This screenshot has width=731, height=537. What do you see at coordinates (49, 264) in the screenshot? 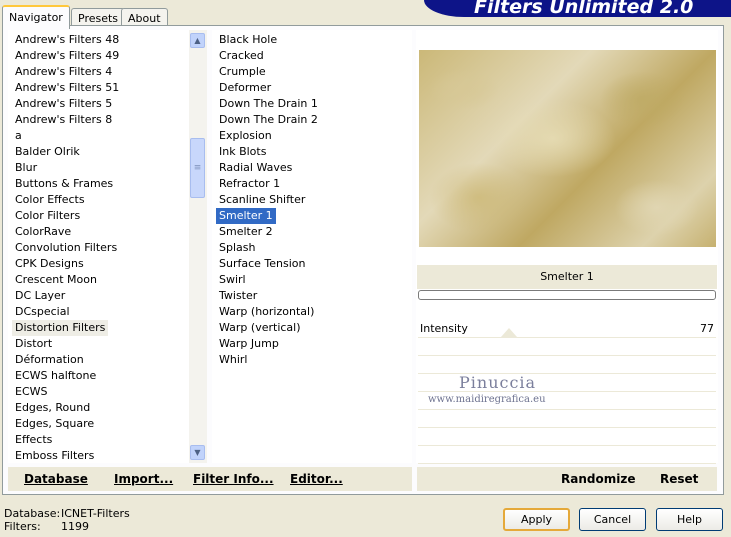
I see `category-item: CPK Designs` at bounding box center [49, 264].